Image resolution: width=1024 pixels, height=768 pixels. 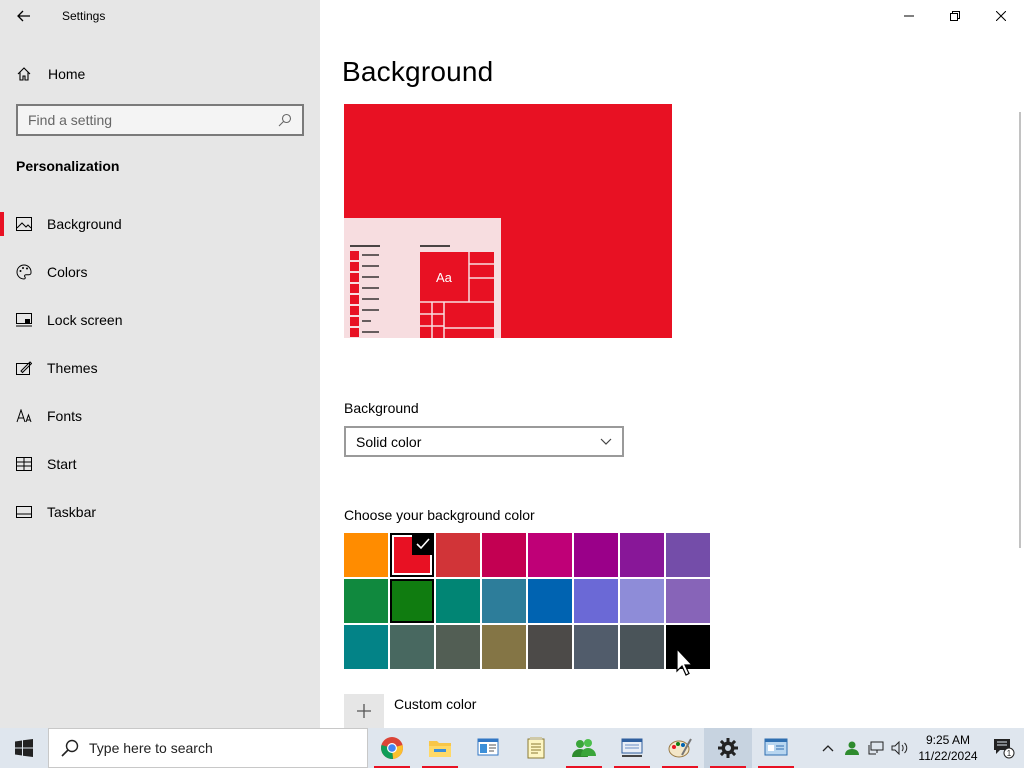 I want to click on dropdown-value: Solid color, so click(x=389, y=441).